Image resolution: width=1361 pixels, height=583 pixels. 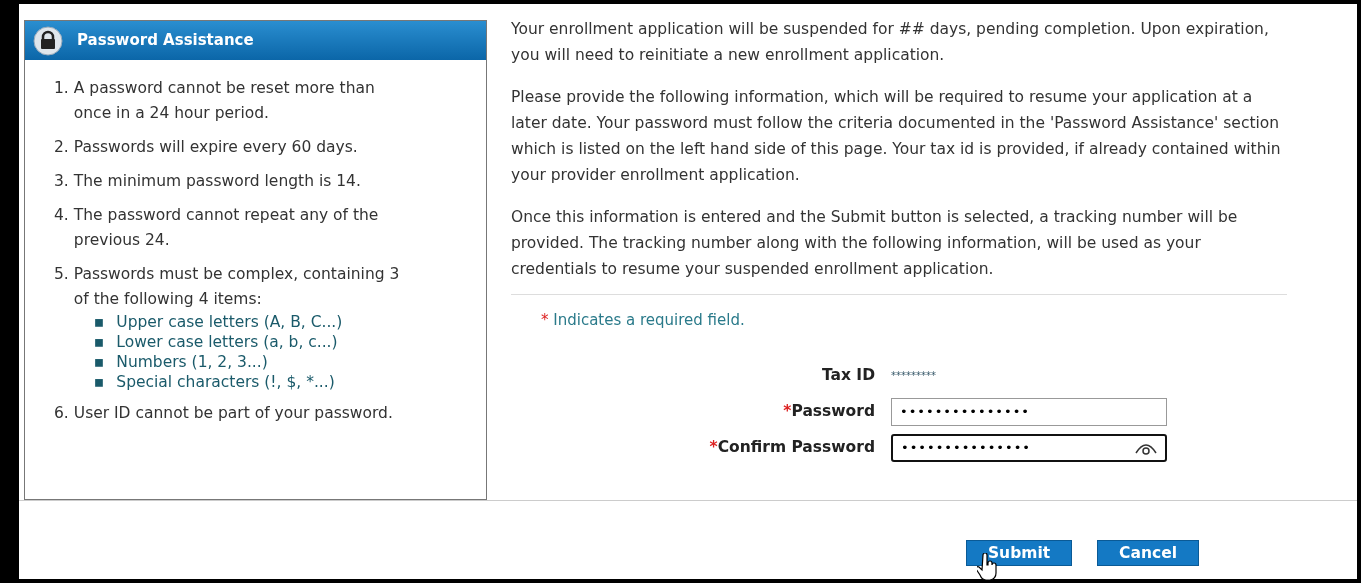 What do you see at coordinates (48, 40) in the screenshot?
I see `lock-icon` at bounding box center [48, 40].